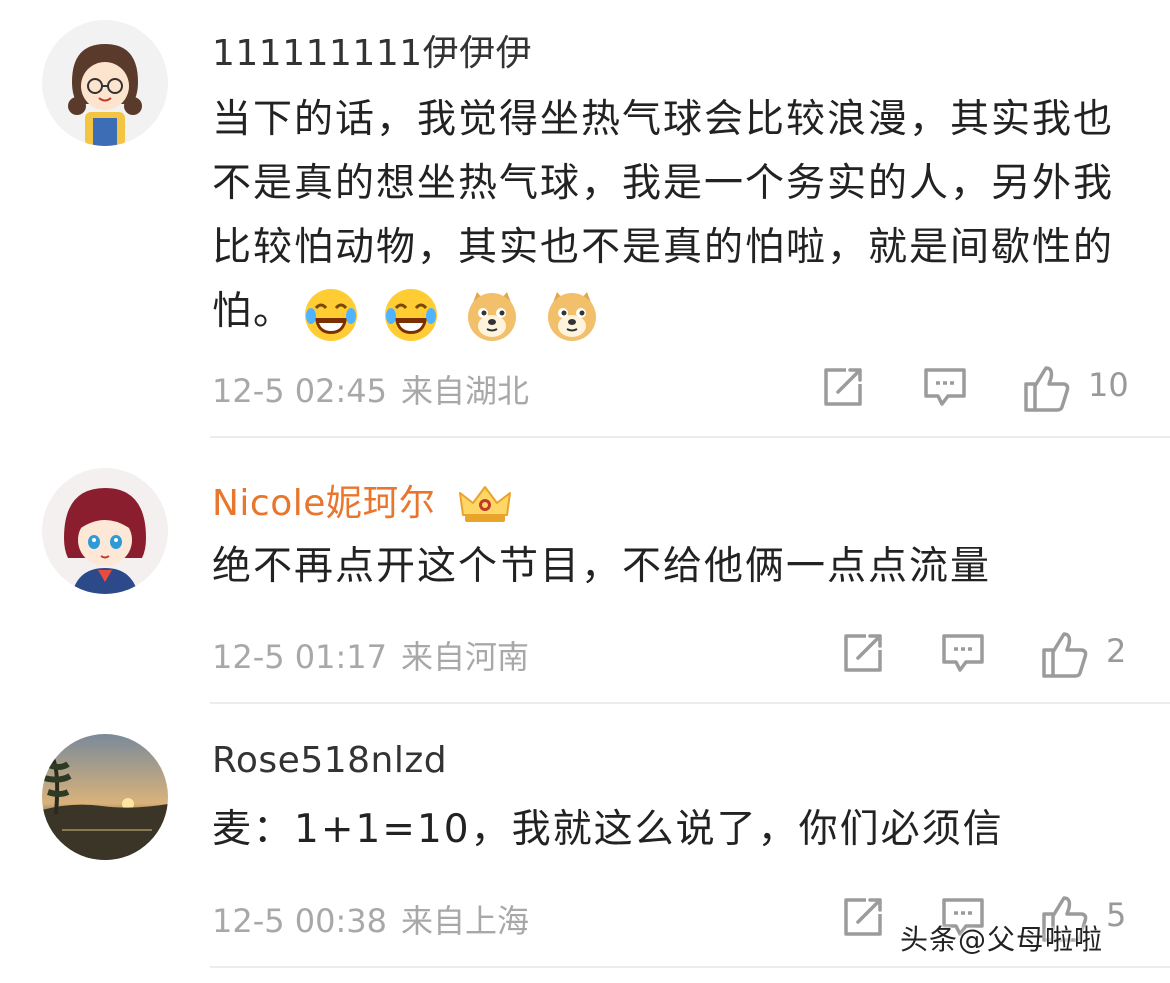 The height and width of the screenshot is (983, 1170). Describe the element at coordinates (1116, 651) in the screenshot. I see `like-count: 2` at that location.